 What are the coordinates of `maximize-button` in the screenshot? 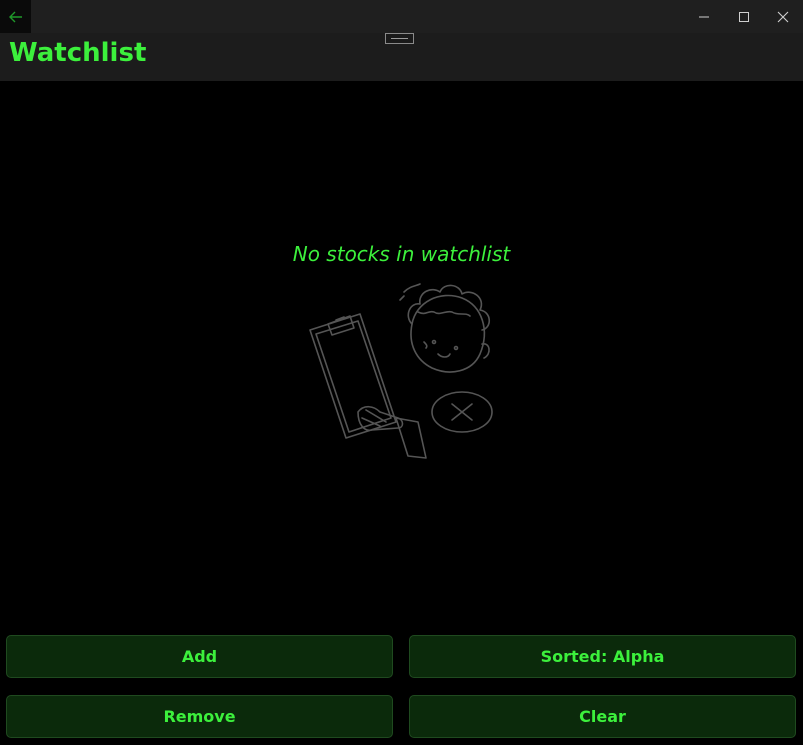 It's located at (744, 16).